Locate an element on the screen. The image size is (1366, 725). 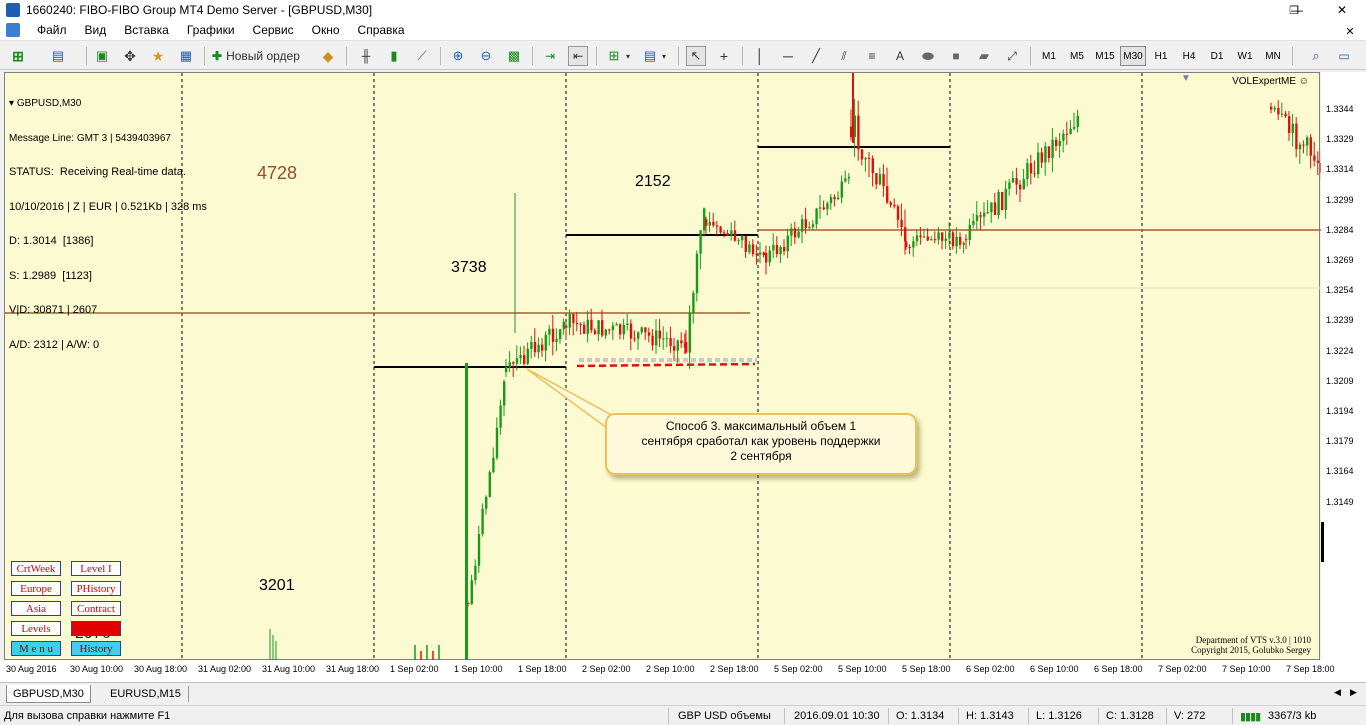
child-close-icon: ✕ is located at coordinates (1350, 31).